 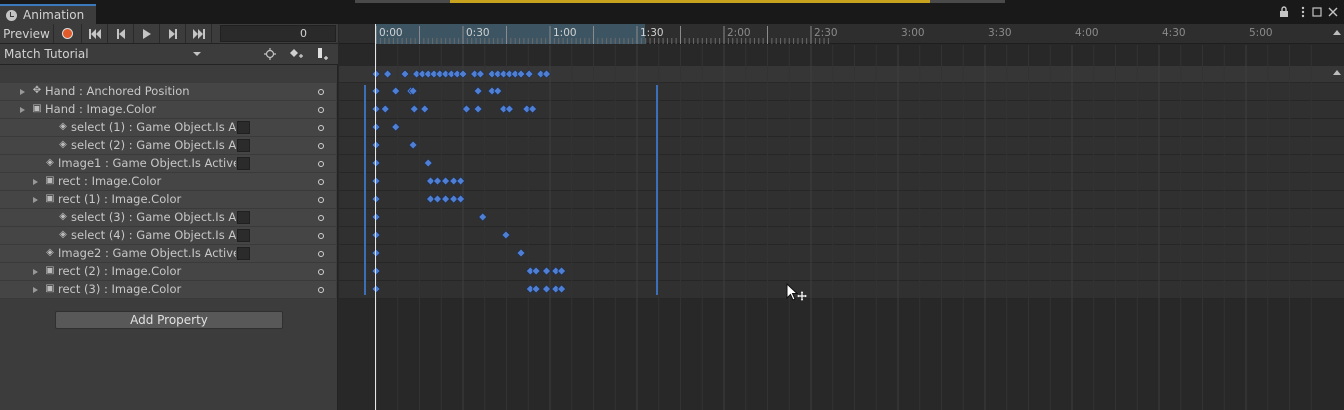 I want to click on property-label: Image1 : Game Object.Is Active, so click(x=147, y=163).